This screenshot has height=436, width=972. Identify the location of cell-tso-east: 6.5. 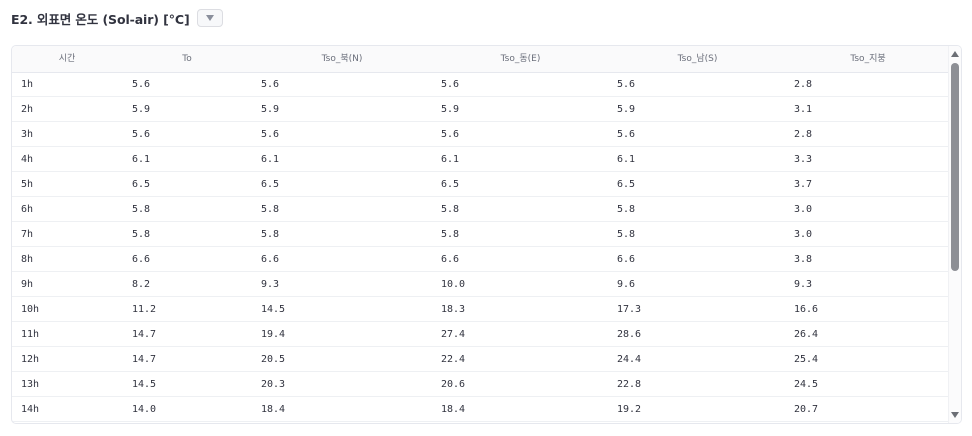
(450, 184).